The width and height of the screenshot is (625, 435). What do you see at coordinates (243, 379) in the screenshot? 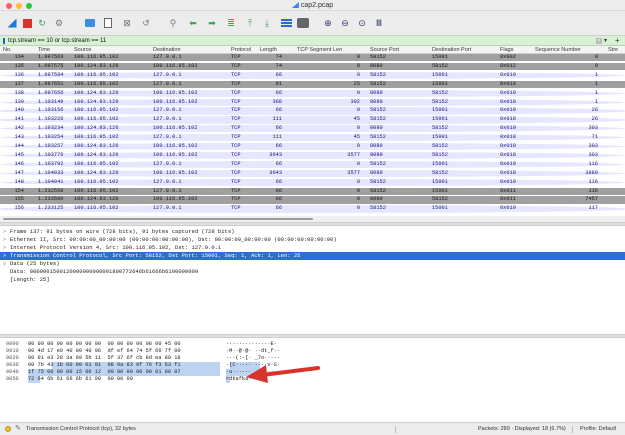
I see `ascii-bytes: rdkafka····` at bounding box center [243, 379].